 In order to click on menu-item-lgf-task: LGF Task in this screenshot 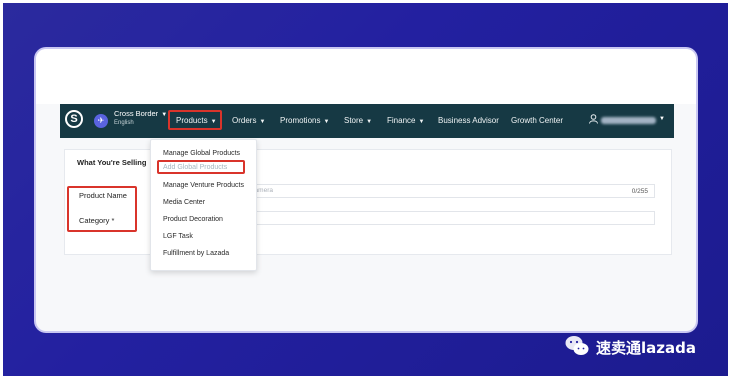, I will do `click(178, 236)`.